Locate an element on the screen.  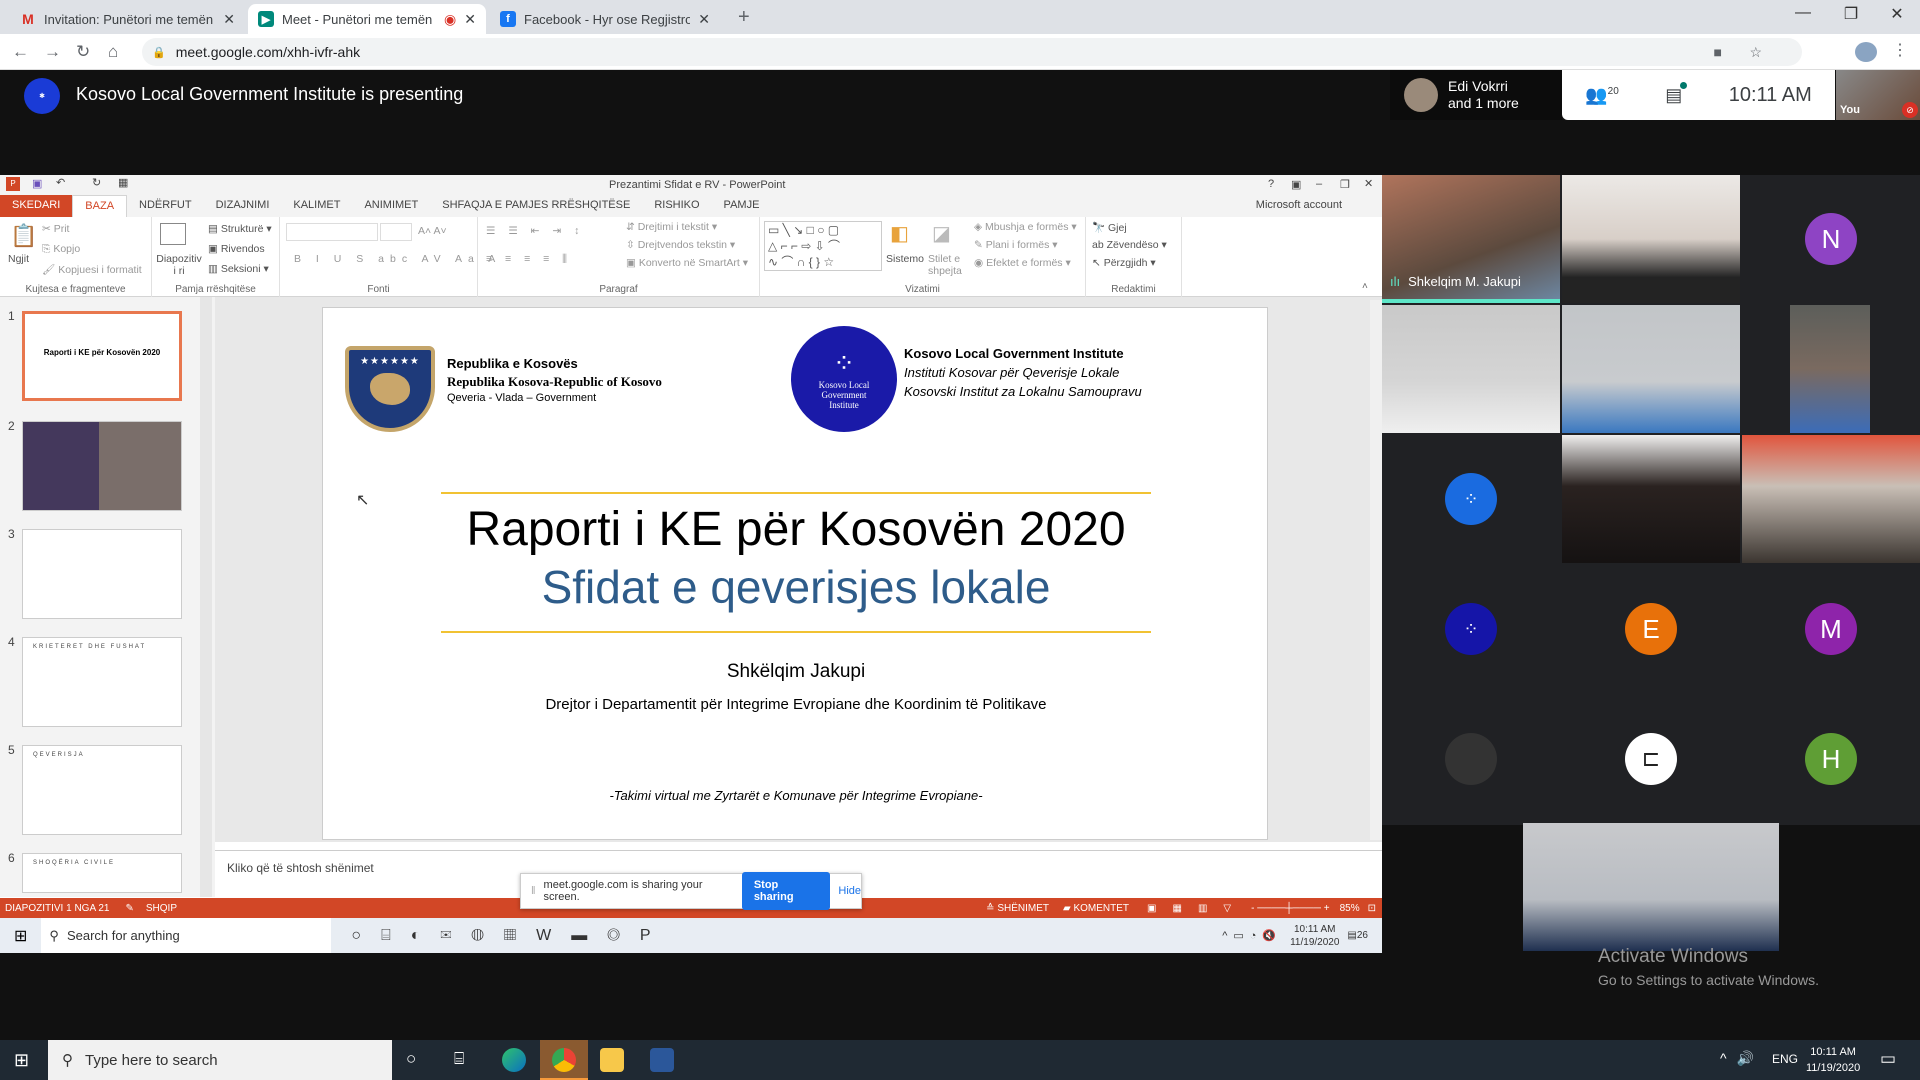
participant-tile: M is located at coordinates (1831, 629).